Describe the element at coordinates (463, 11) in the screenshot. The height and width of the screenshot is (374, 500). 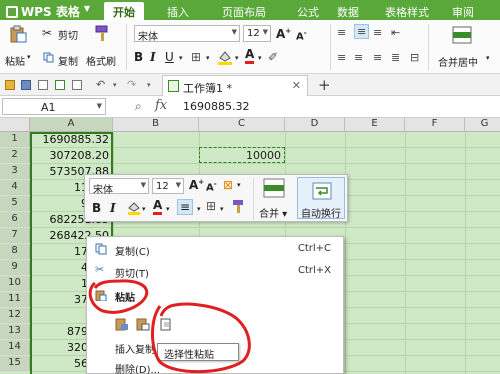
I see `tab-review: 审阅` at that location.